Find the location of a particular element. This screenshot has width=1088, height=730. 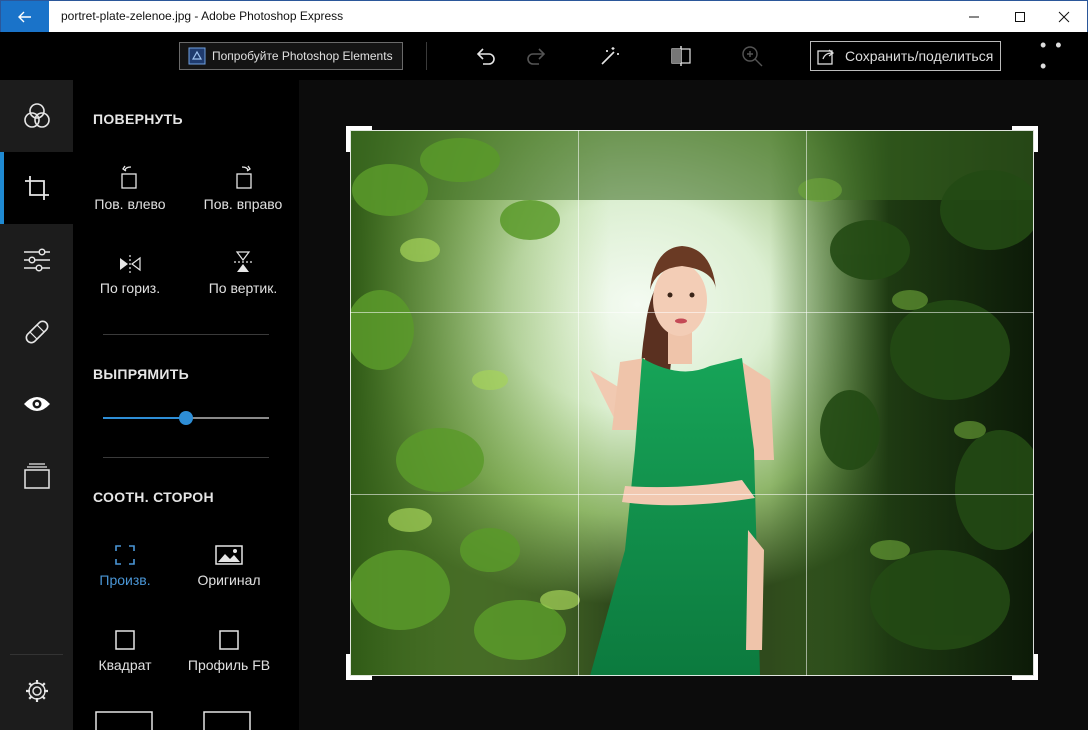

tool-nav is located at coordinates (36, 405).